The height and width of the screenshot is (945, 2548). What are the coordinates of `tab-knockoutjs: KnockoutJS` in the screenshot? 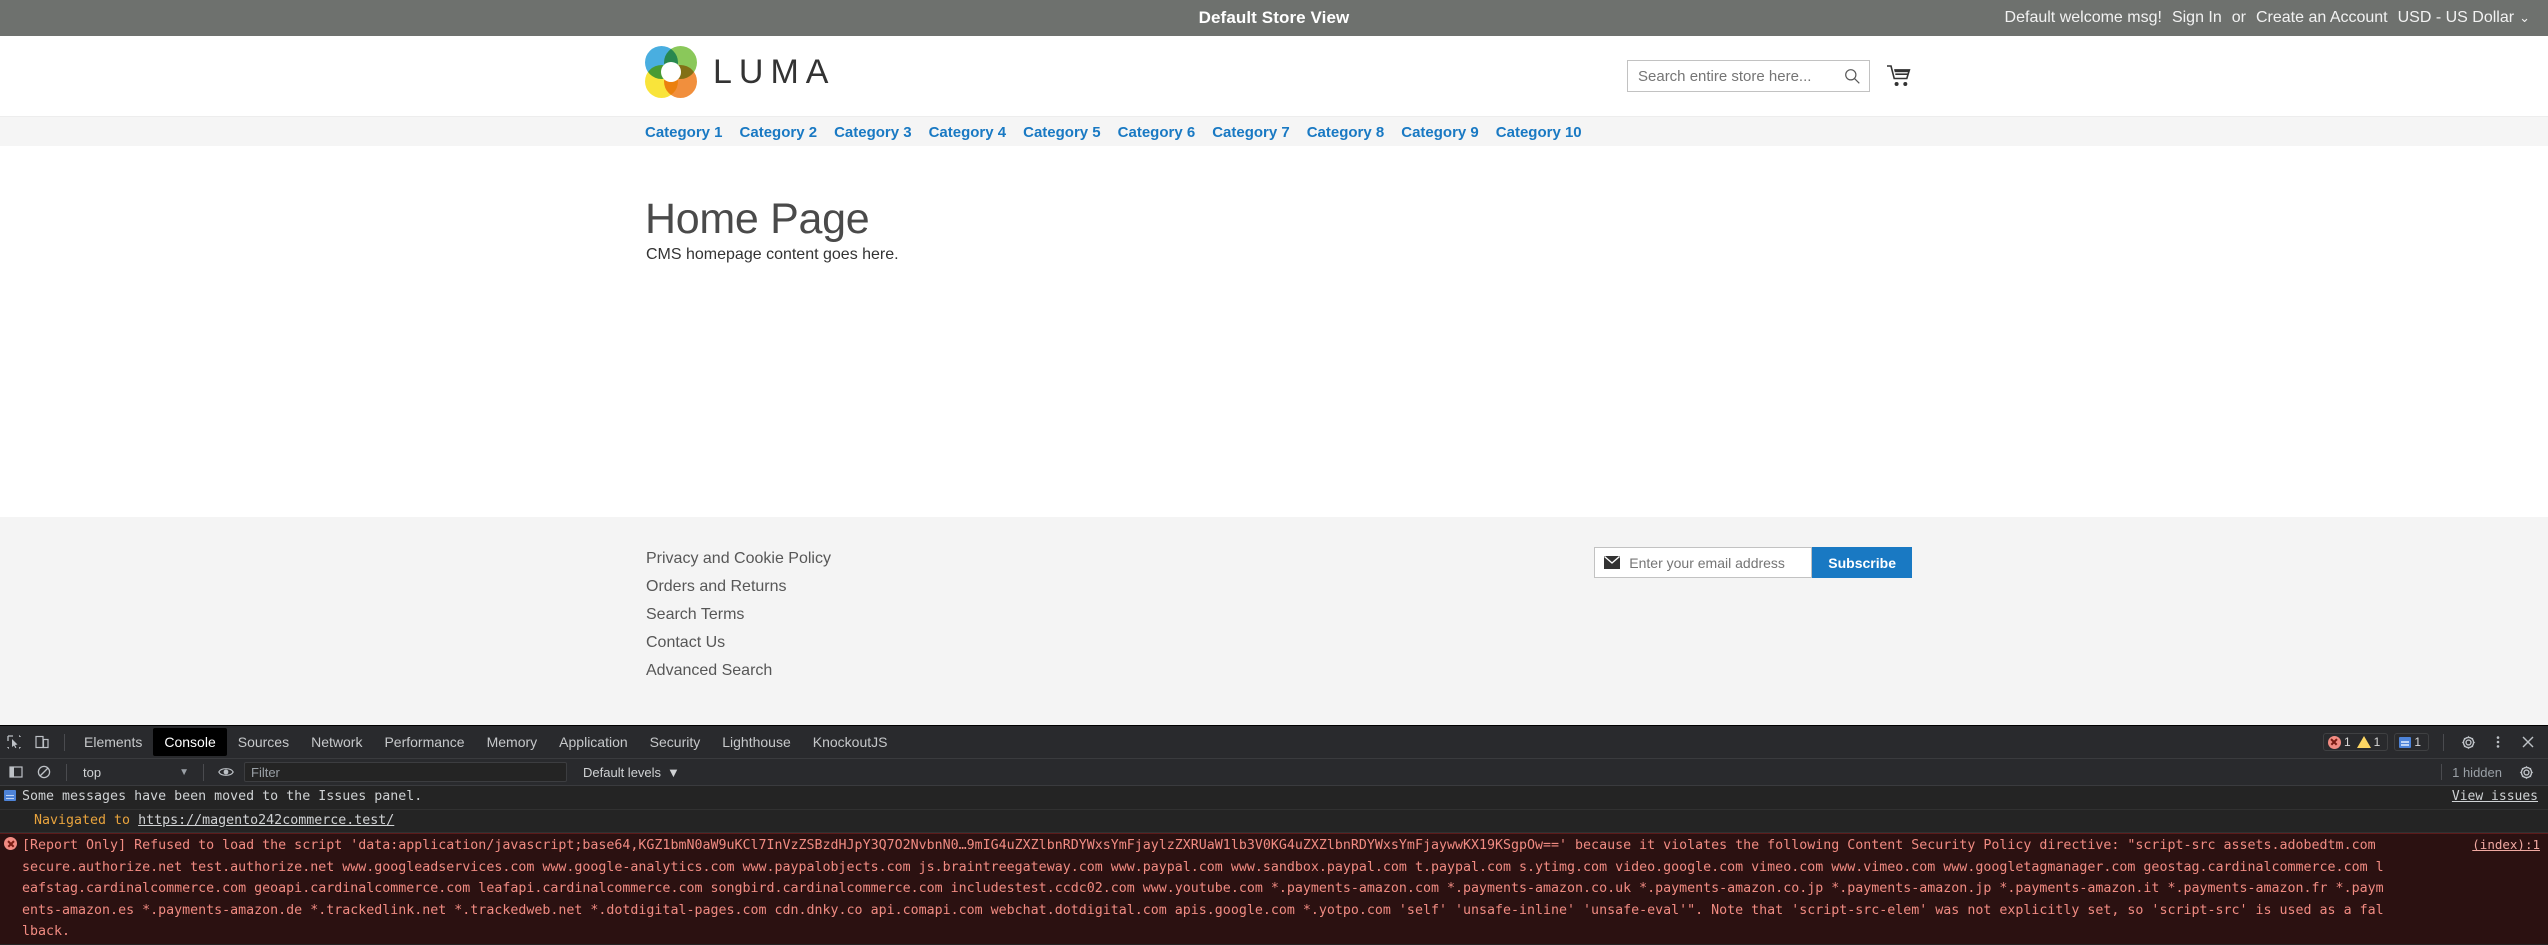 It's located at (850, 742).